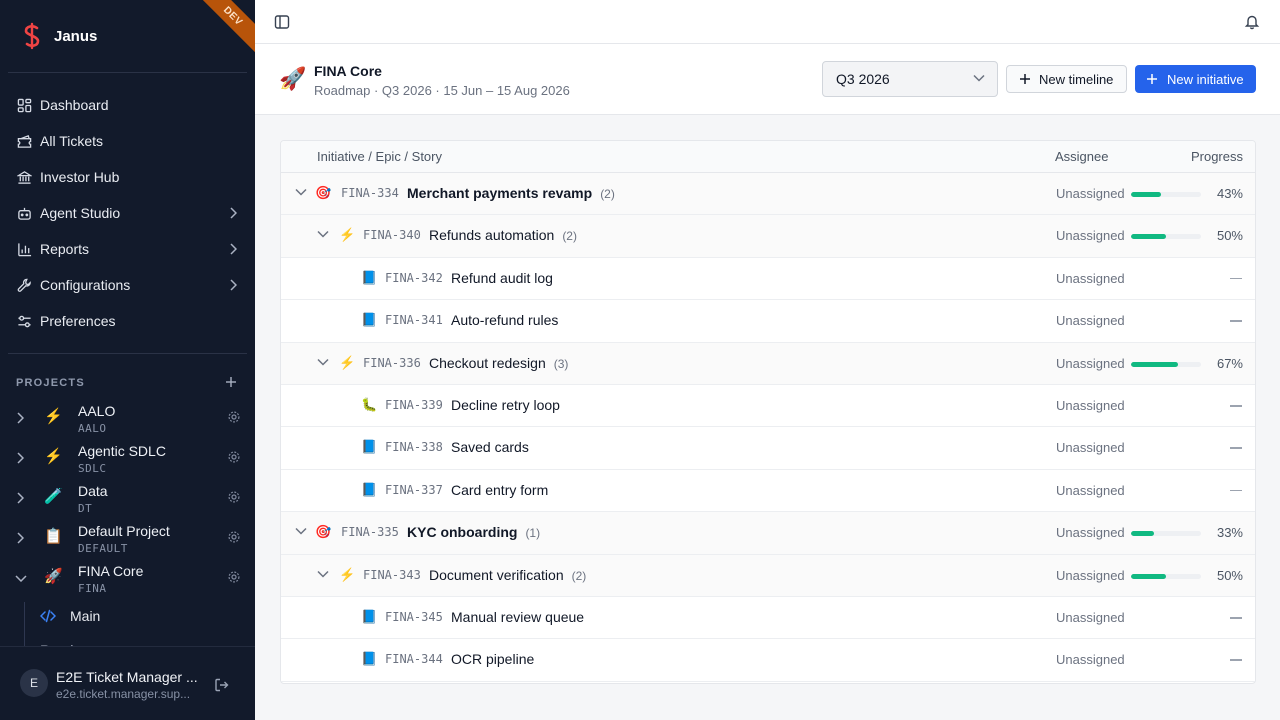  I want to click on project-default: 📋 Default Project DEFAULT, so click(127, 538).